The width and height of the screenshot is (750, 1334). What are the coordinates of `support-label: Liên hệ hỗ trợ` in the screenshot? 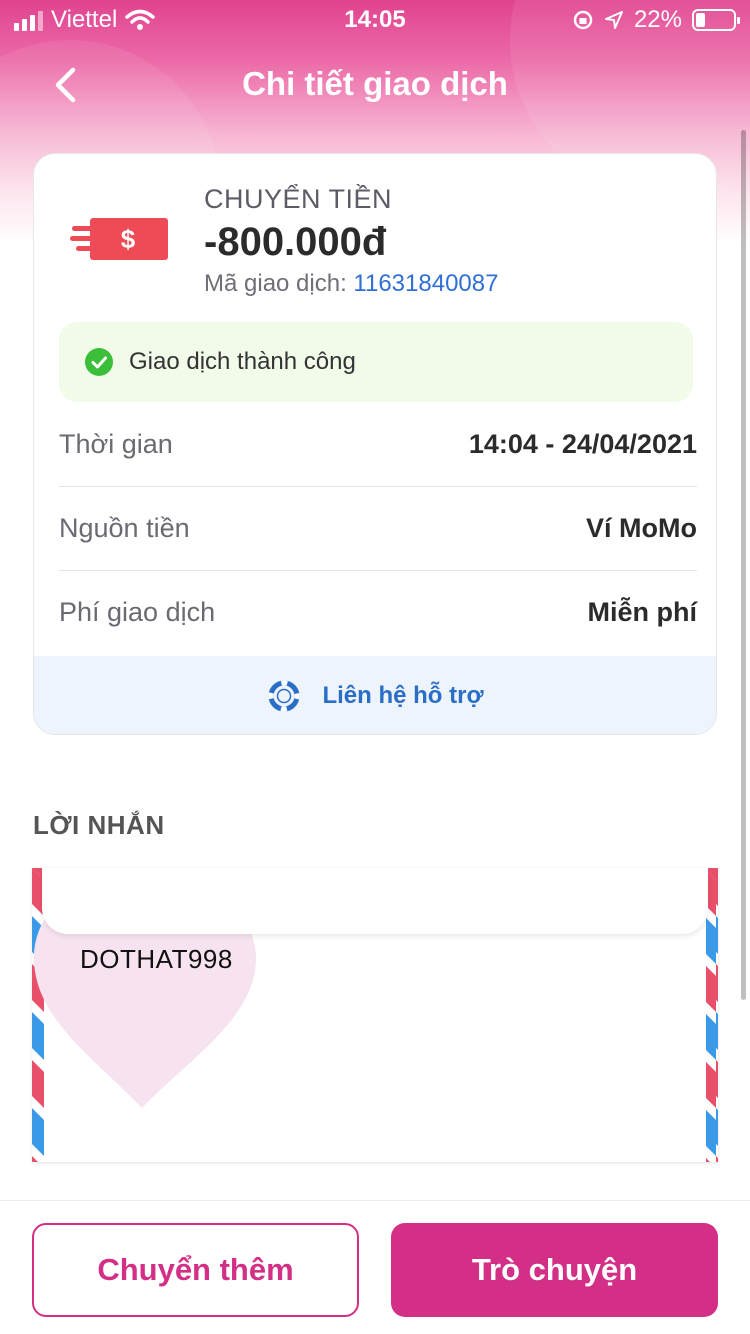 It's located at (403, 695).